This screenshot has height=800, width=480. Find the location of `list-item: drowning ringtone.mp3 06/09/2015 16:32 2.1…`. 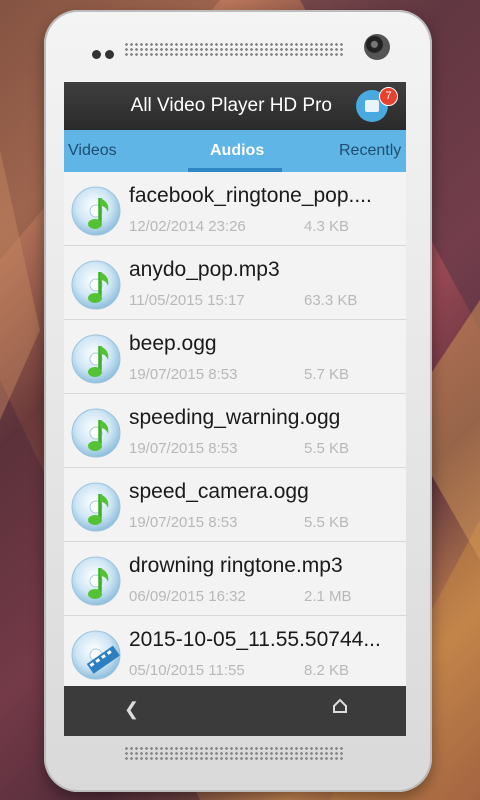

list-item: drowning ringtone.mp3 06/09/2015 16:32 2.1… is located at coordinates (235, 579).